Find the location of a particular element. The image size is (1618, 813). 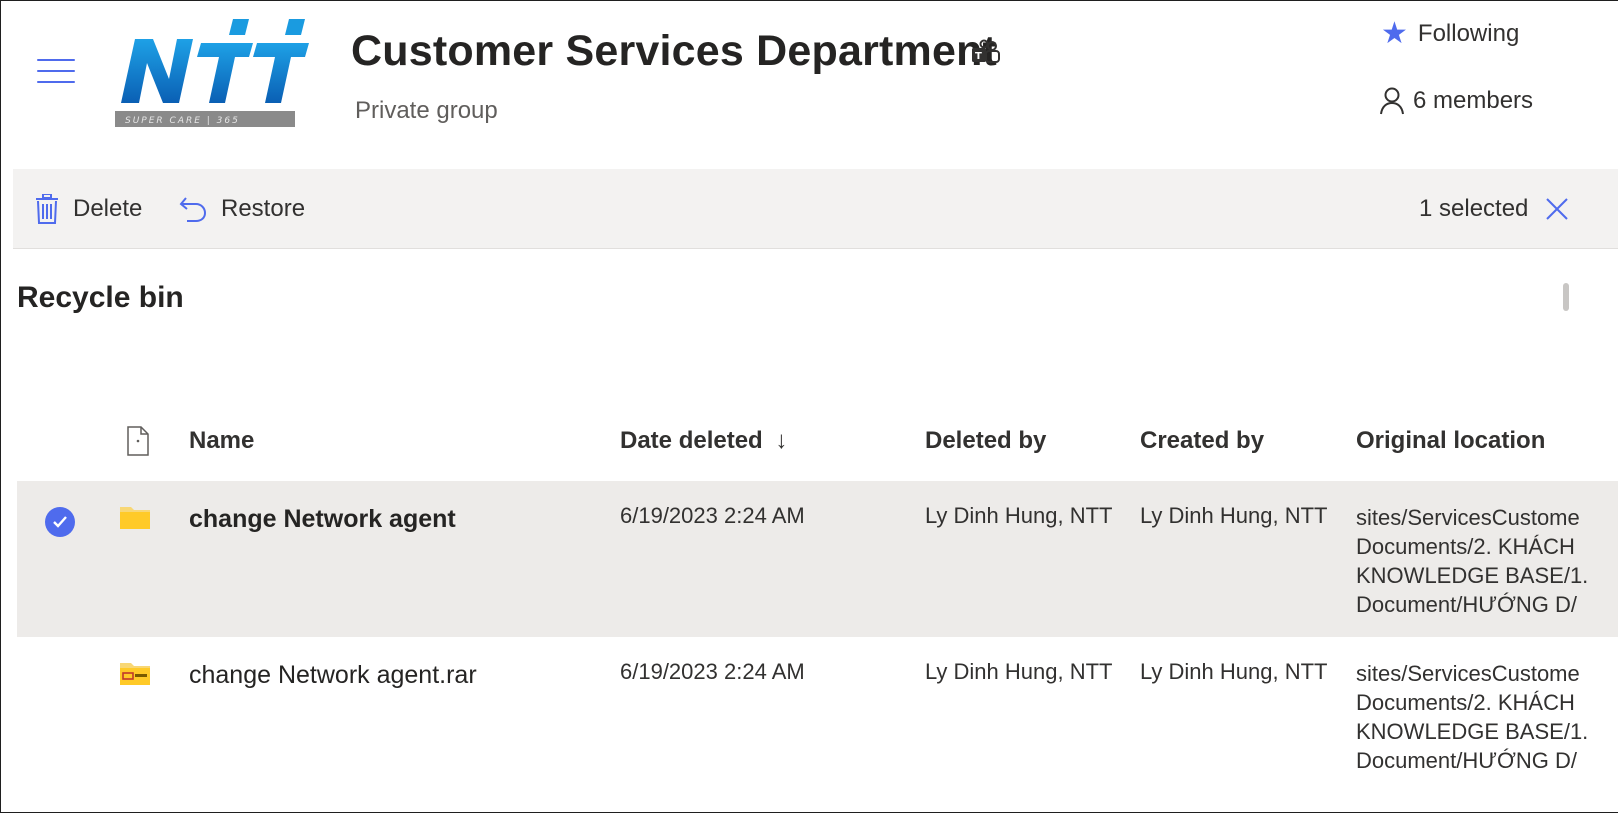

archive-folder-icon is located at coordinates (135, 674).